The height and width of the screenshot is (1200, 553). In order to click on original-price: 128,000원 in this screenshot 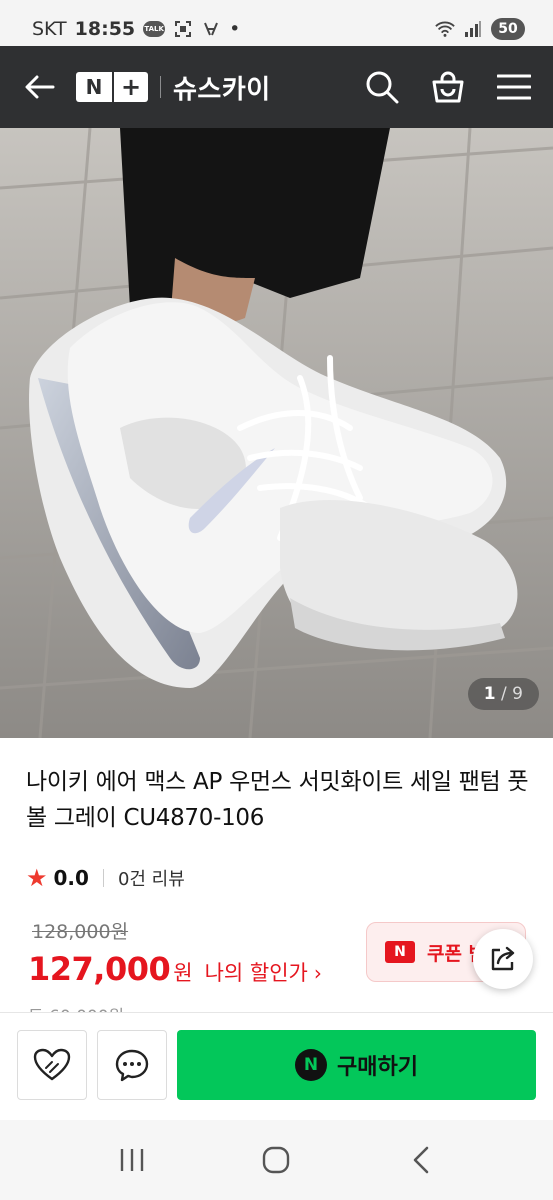, I will do `click(80, 932)`.